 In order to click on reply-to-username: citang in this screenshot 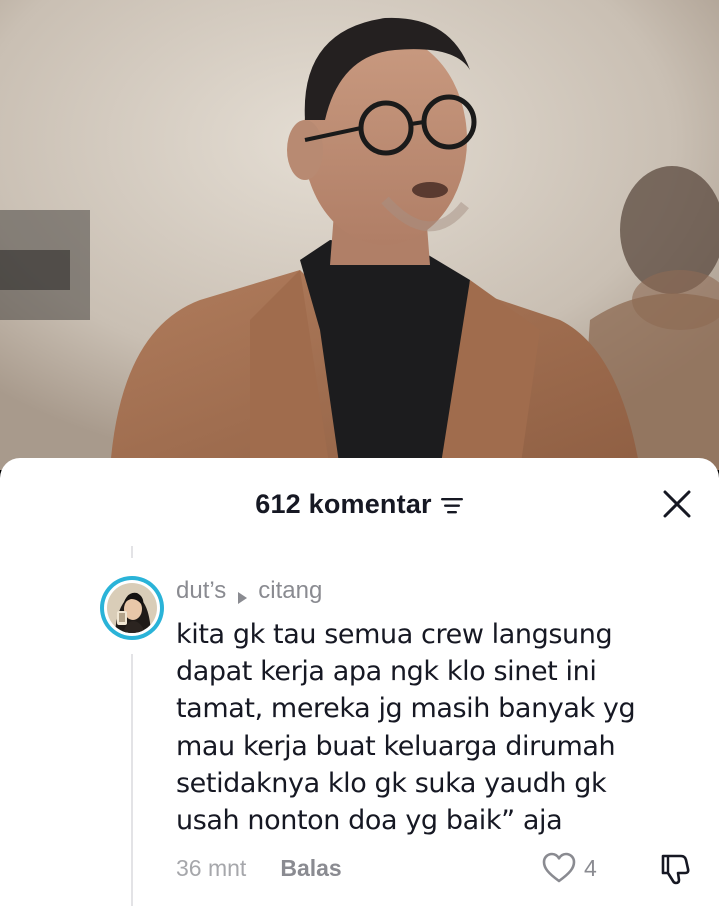, I will do `click(290, 591)`.